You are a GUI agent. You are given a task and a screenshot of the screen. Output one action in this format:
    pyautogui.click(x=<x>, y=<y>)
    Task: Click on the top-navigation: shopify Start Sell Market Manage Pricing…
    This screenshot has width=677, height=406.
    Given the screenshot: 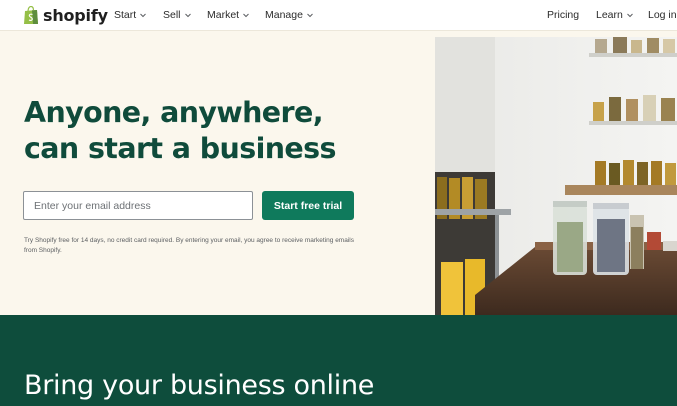 What is the action you would take?
    pyautogui.click(x=338, y=15)
    